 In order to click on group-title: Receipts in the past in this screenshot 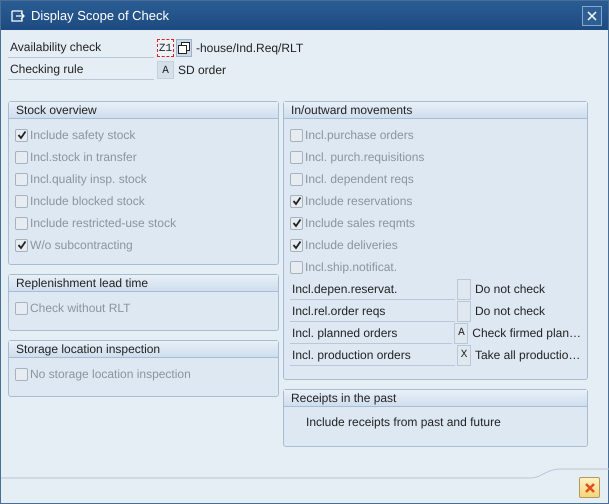, I will do `click(435, 398)`.